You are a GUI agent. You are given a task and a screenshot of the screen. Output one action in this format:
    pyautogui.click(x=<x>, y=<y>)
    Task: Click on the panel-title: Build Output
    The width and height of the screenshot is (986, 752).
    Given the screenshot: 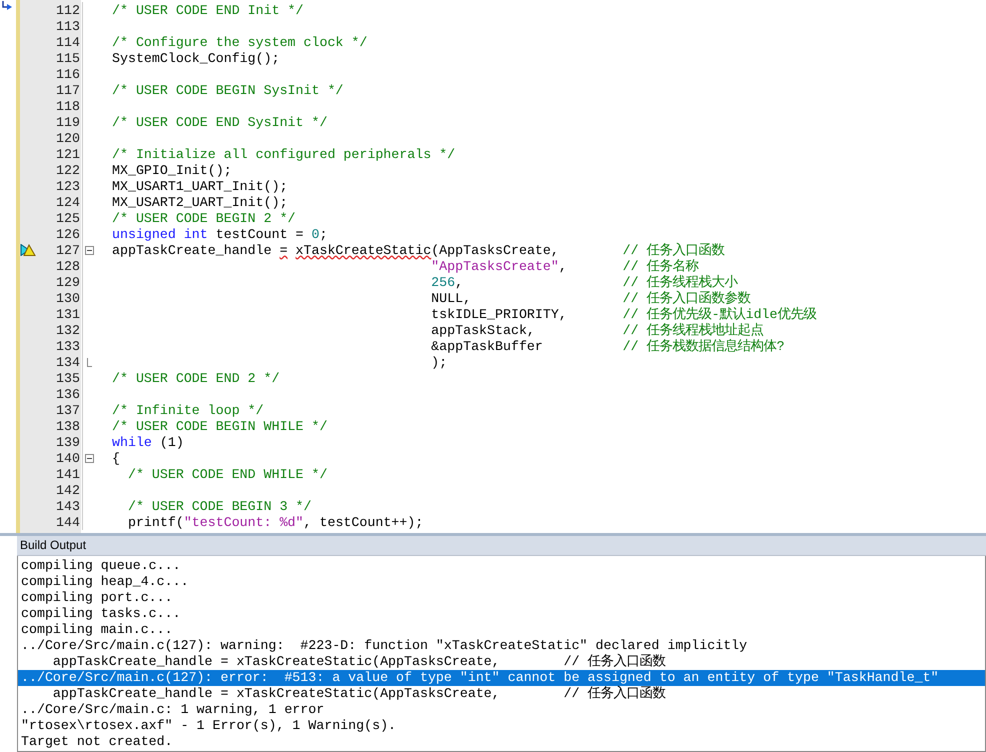 What is the action you would take?
    pyautogui.click(x=501, y=546)
    